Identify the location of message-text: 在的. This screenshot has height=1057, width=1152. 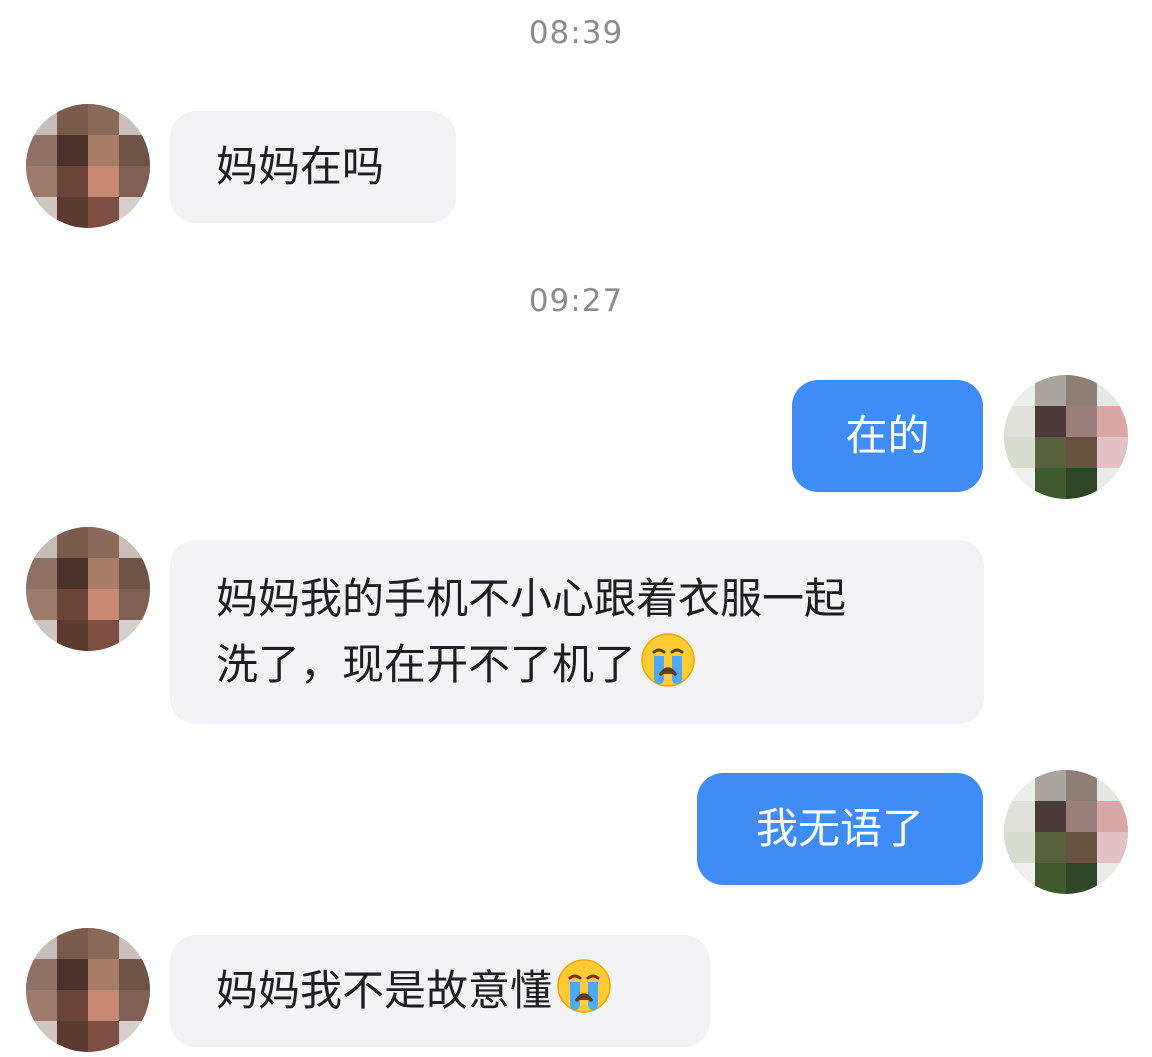
(887, 435).